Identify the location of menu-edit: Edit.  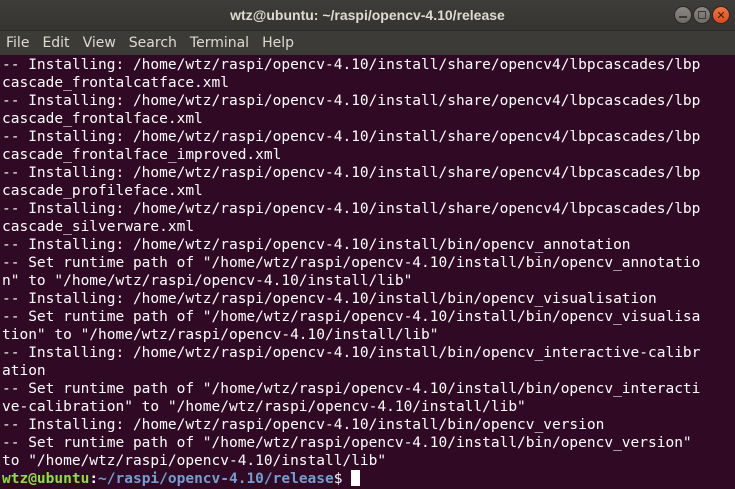
(55, 43).